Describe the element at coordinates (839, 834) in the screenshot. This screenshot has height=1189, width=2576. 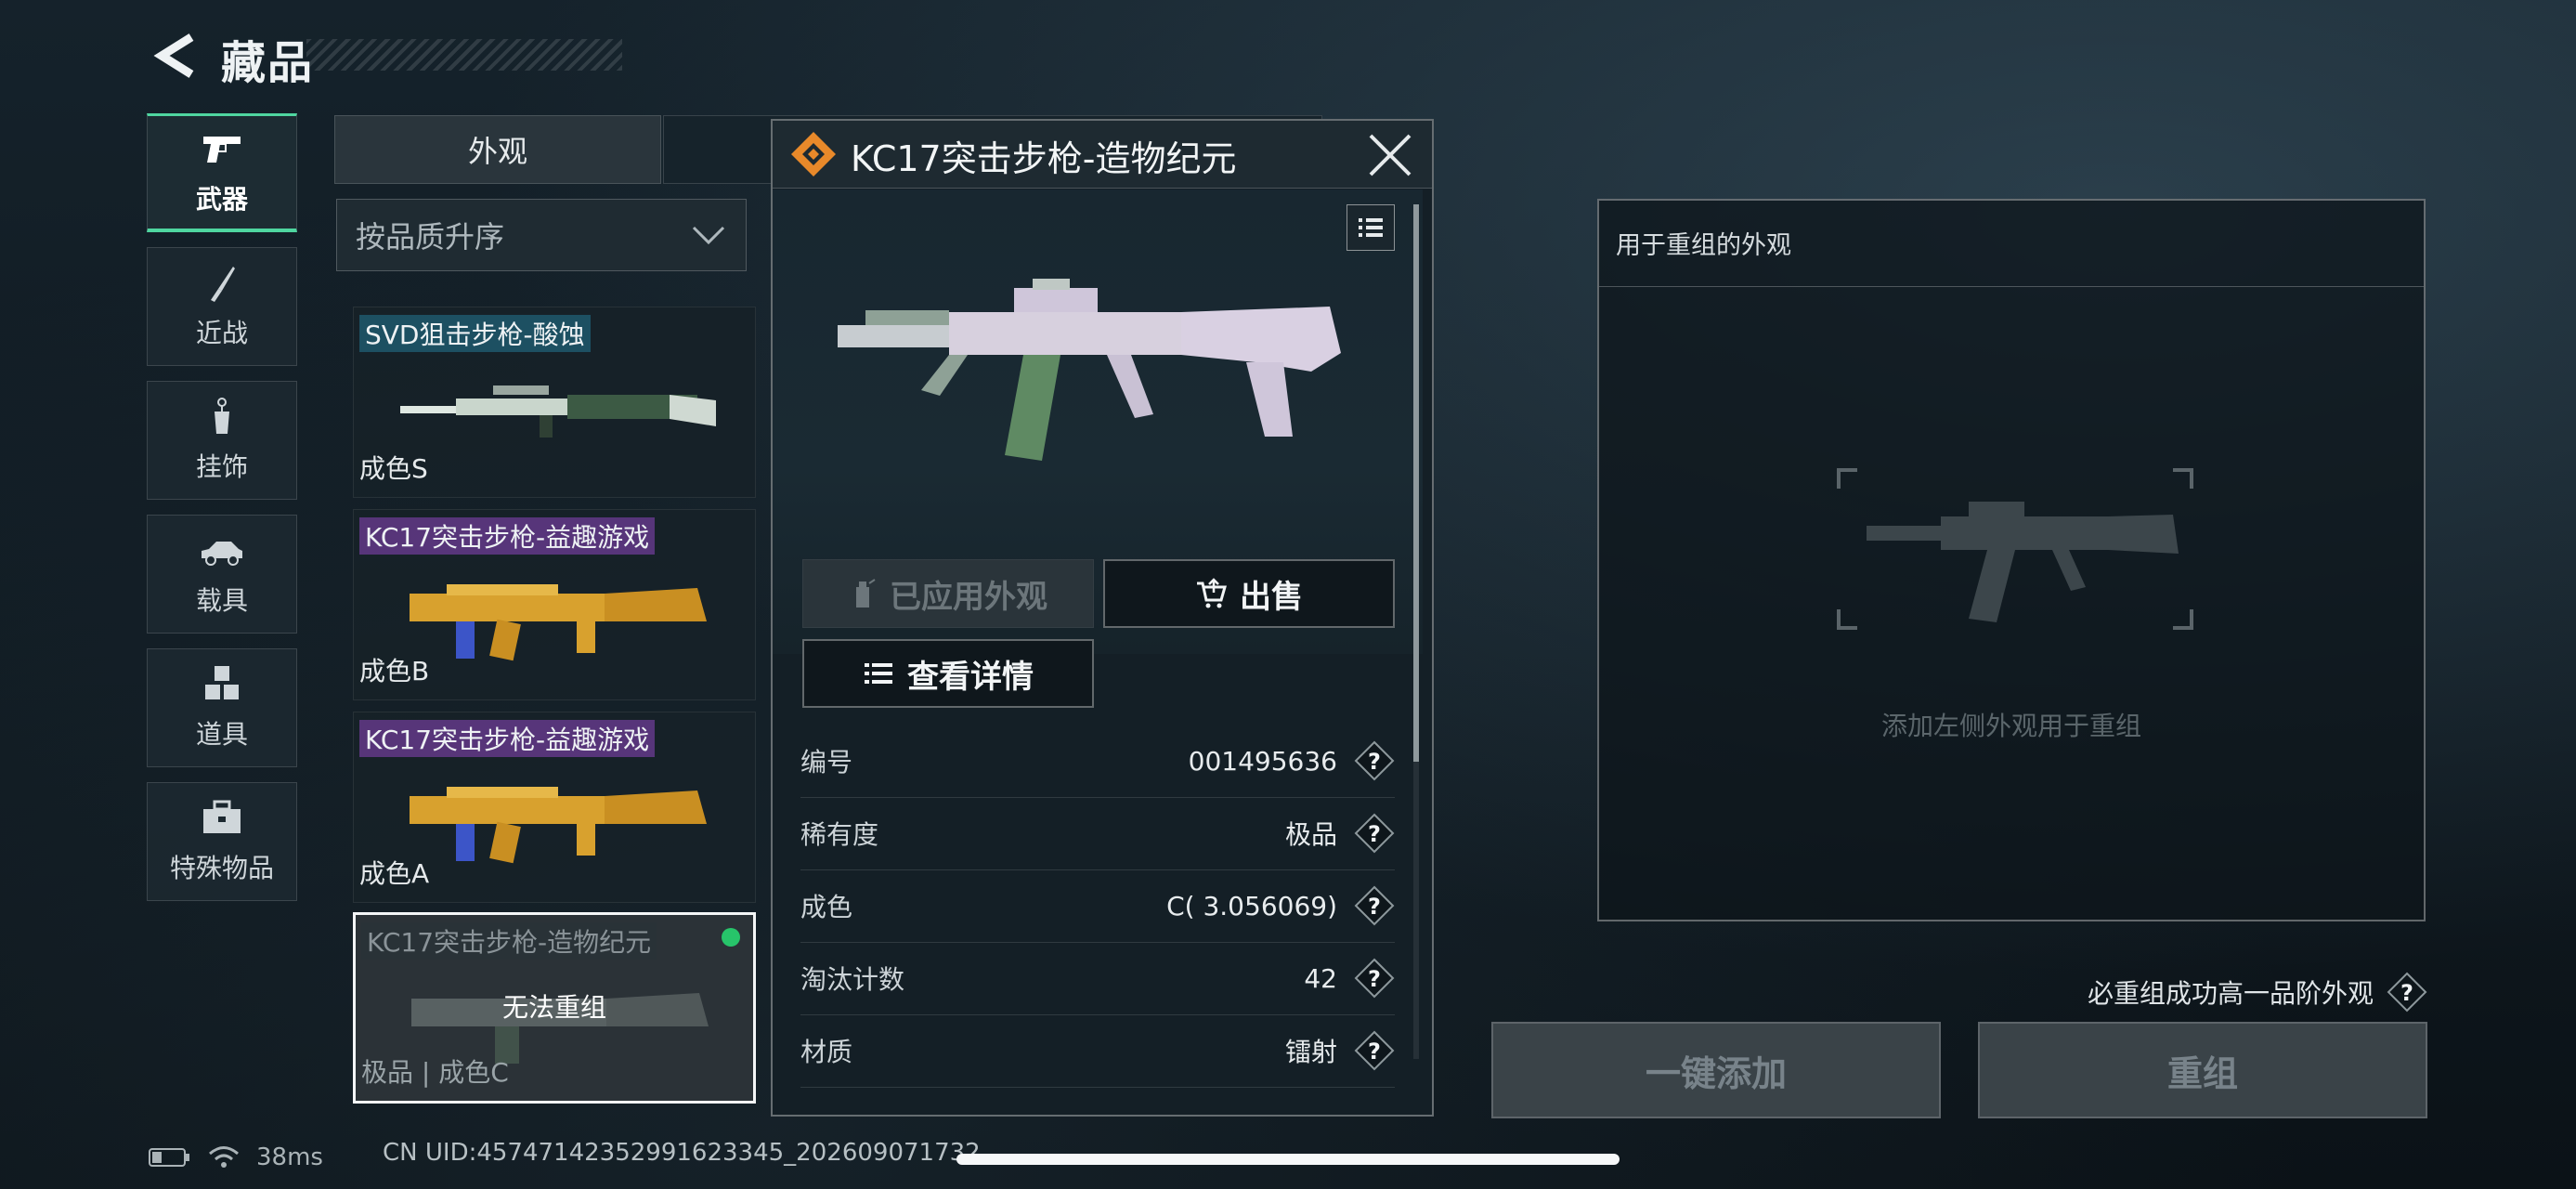
I see `attribute-label: 稀有度` at that location.